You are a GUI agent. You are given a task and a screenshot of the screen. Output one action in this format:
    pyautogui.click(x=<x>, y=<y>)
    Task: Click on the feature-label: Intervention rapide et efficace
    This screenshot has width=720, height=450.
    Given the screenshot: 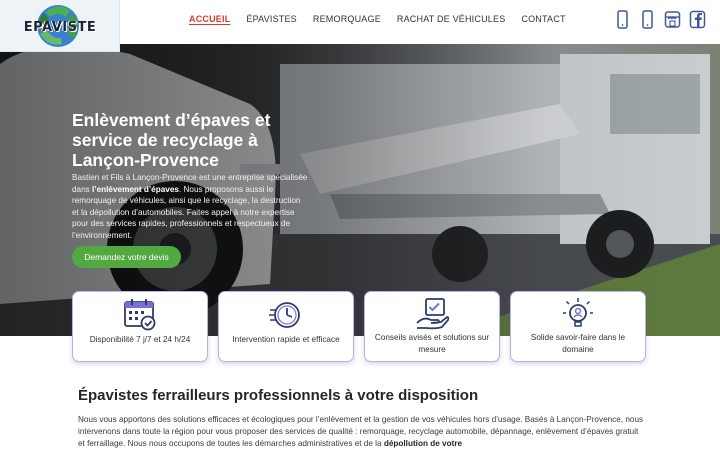 What is the action you would take?
    pyautogui.click(x=286, y=339)
    